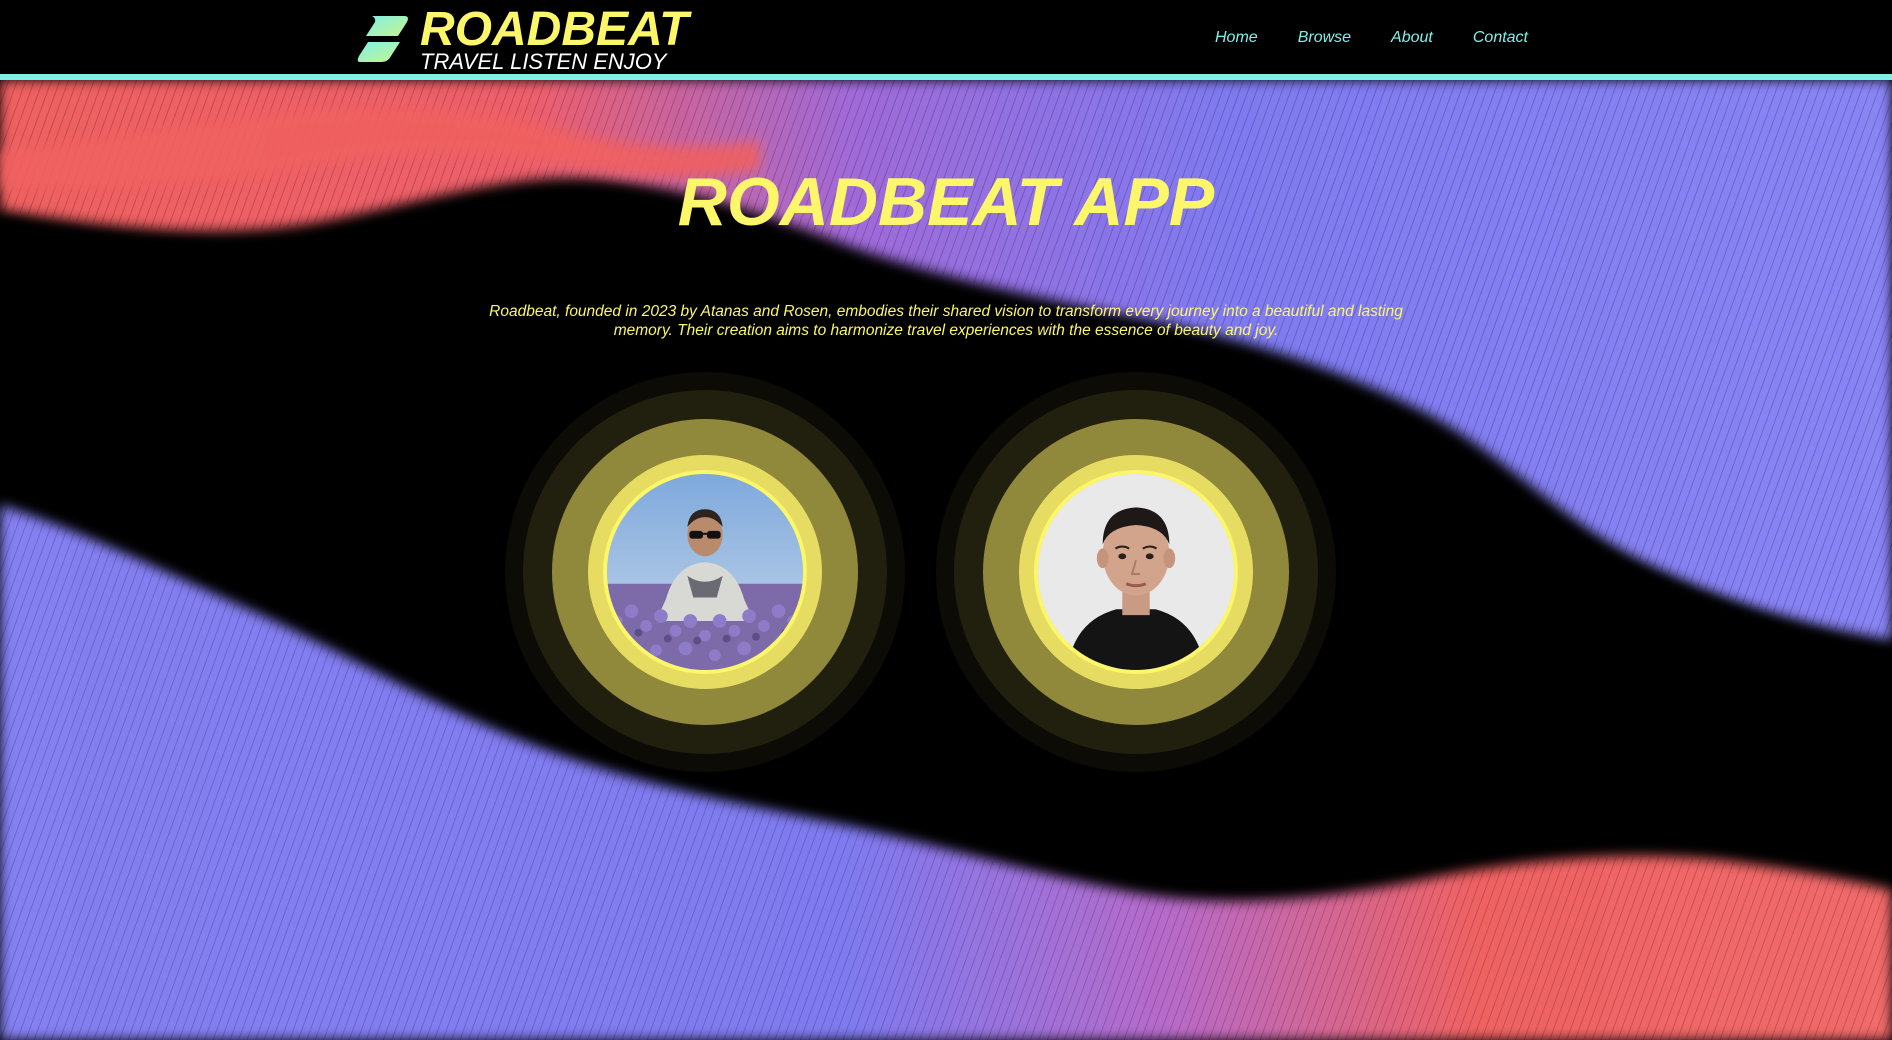 Image resolution: width=1892 pixels, height=1040 pixels. I want to click on header-divider, so click(946, 77).